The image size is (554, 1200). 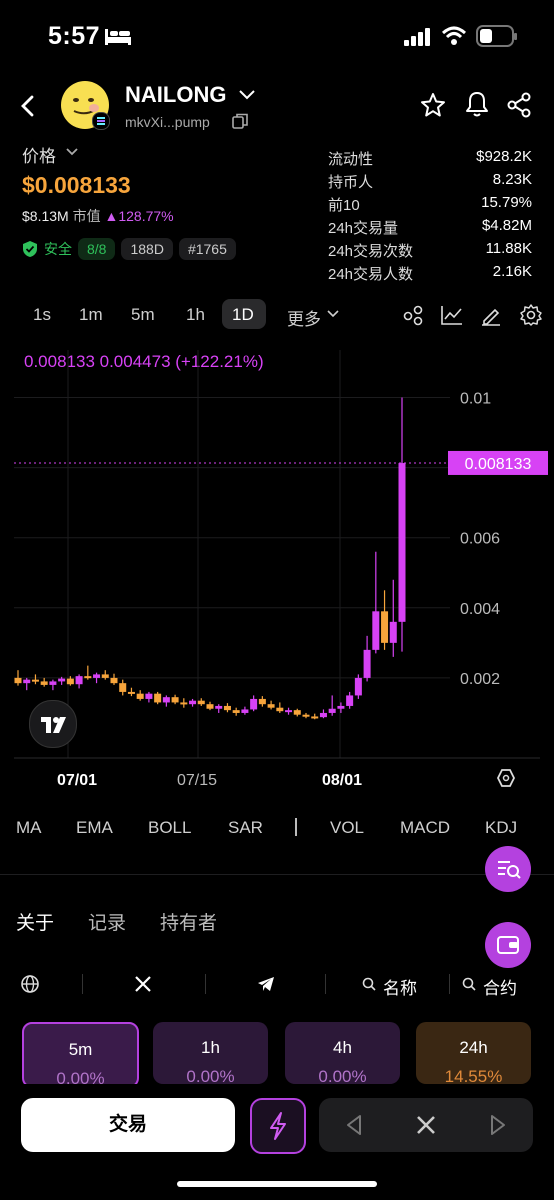 What do you see at coordinates (188, 921) in the screenshot?
I see `tab-holders: 持有者` at bounding box center [188, 921].